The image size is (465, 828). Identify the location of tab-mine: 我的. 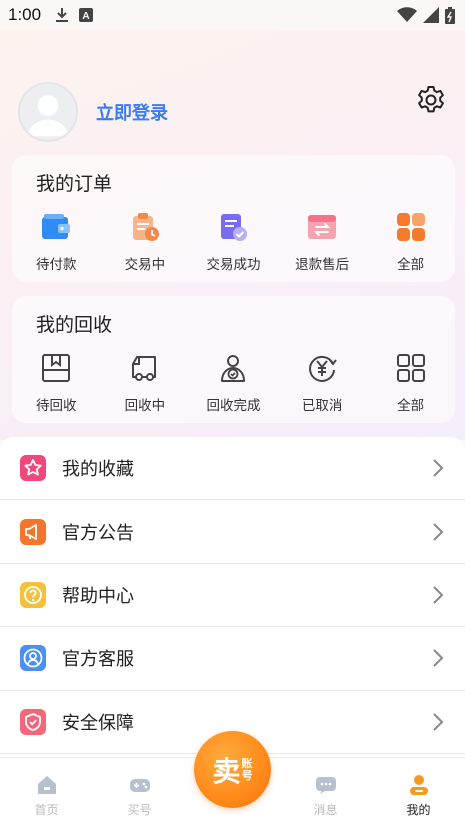
(418, 793).